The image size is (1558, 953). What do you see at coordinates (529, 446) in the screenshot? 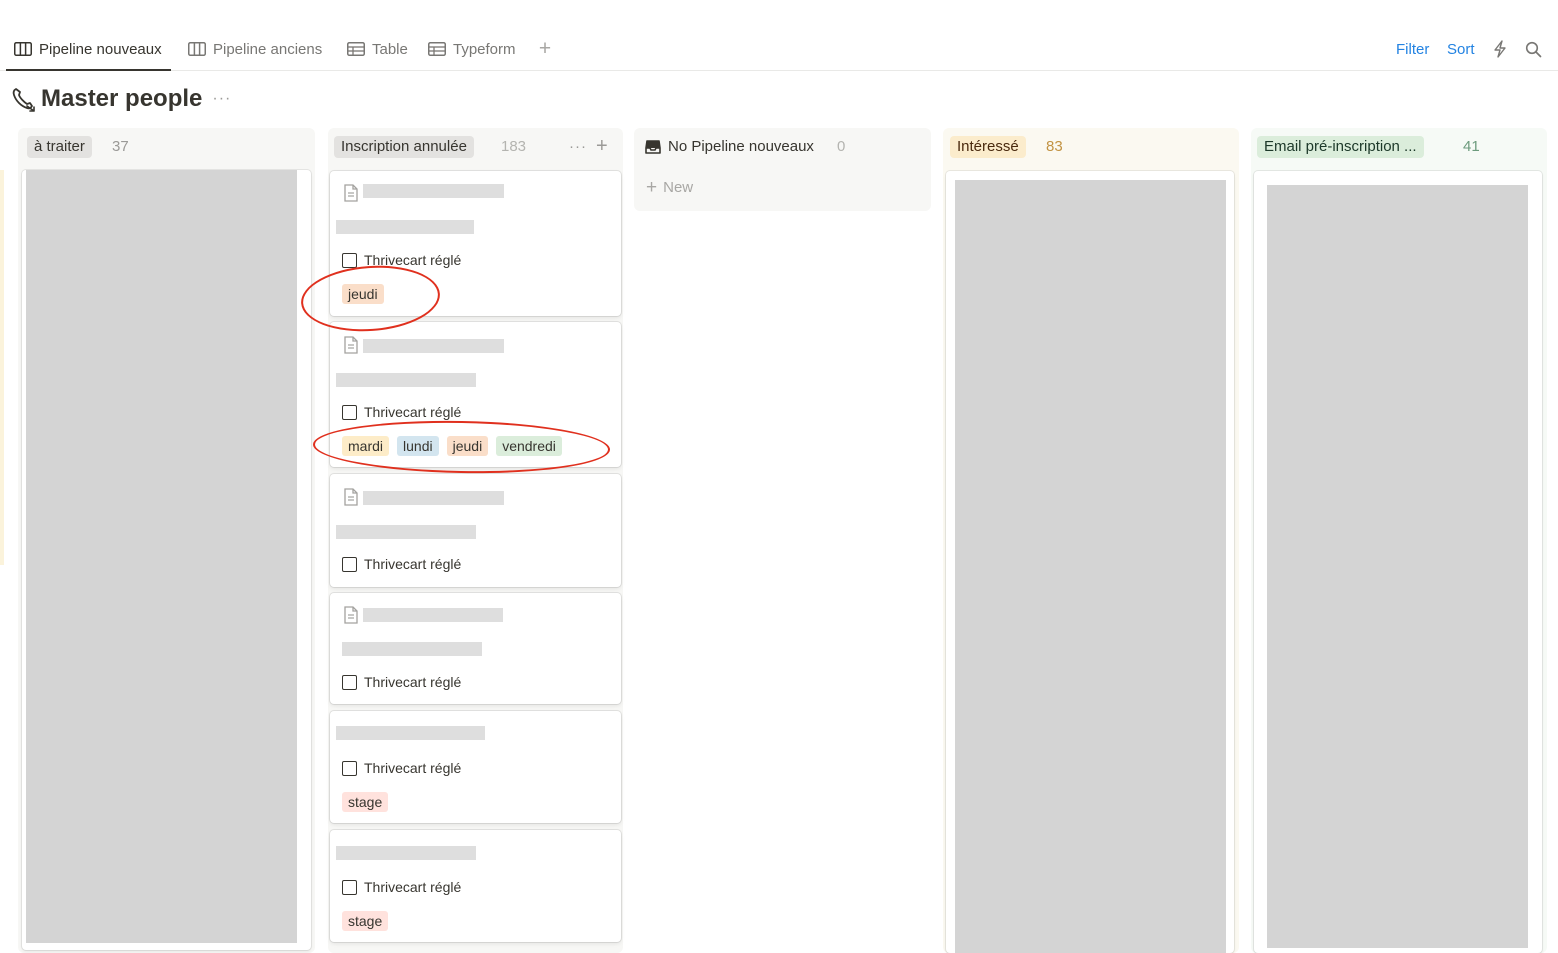
I see `tag: vendredi` at bounding box center [529, 446].